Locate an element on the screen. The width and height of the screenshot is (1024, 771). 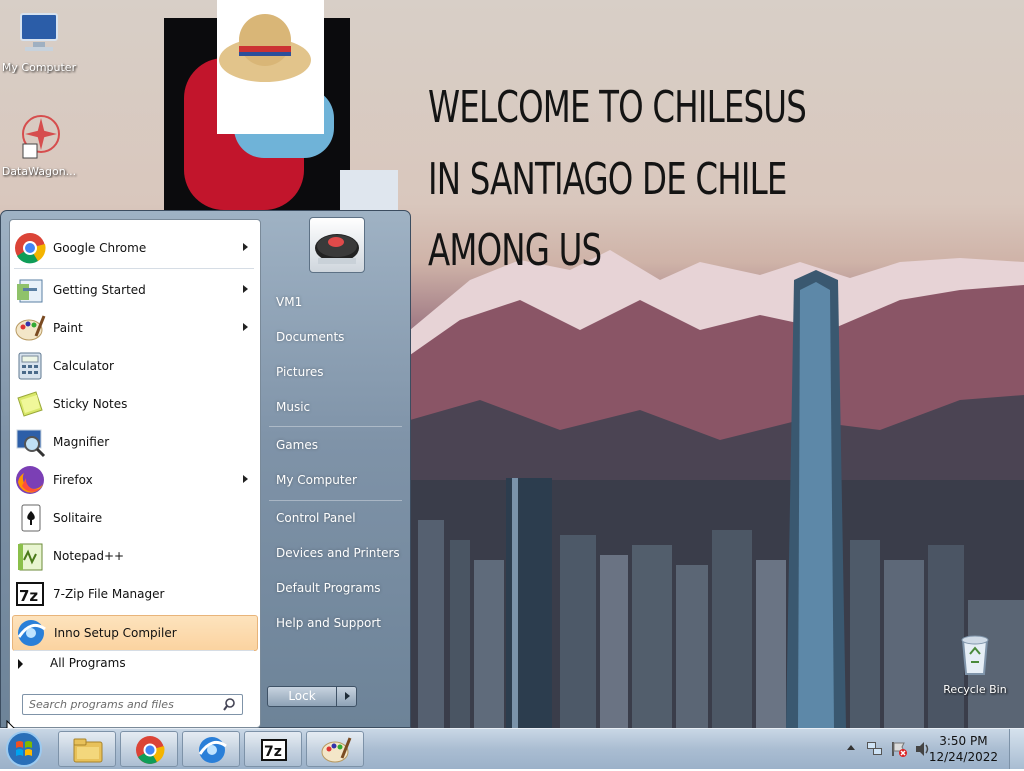
start-item-paint: Paint is located at coordinates (135, 328).